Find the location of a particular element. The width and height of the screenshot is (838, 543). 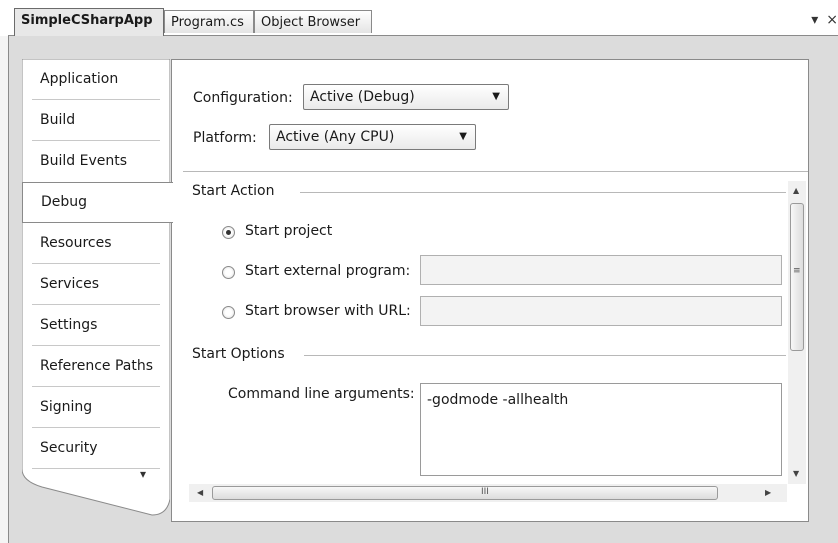

sidebar-item-security: Security is located at coordinates (96, 448).